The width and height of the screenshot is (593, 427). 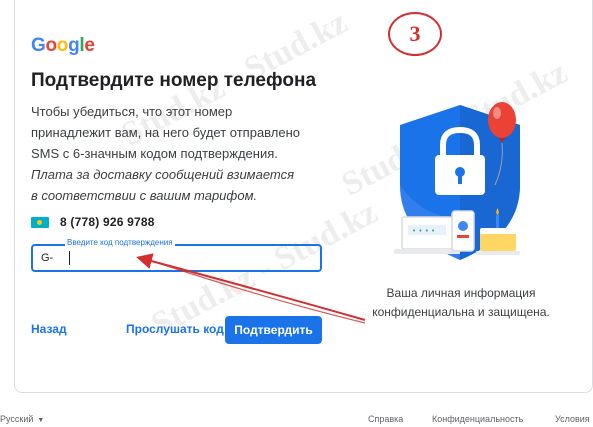 What do you see at coordinates (89, 45) in the screenshot?
I see `logo-letter: e` at bounding box center [89, 45].